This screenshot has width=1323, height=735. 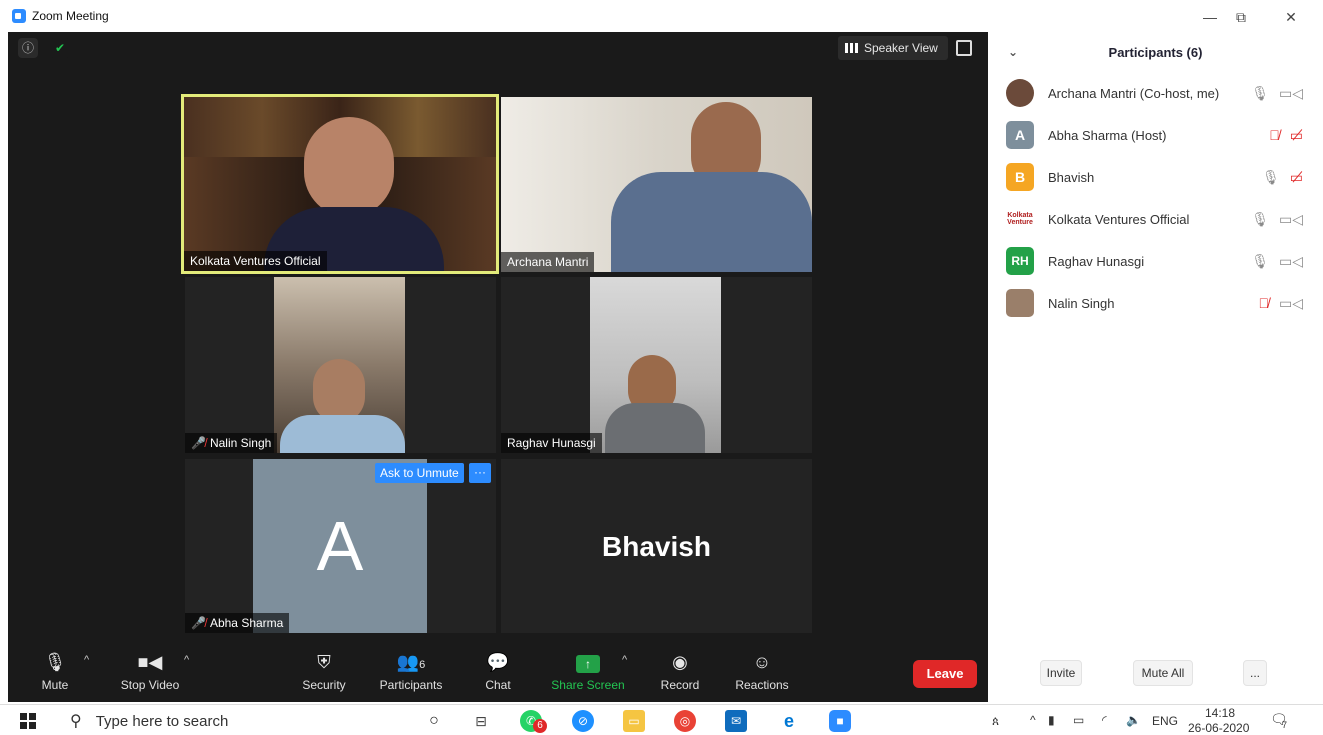 I want to click on invite-button: Invite, so click(x=1061, y=673).